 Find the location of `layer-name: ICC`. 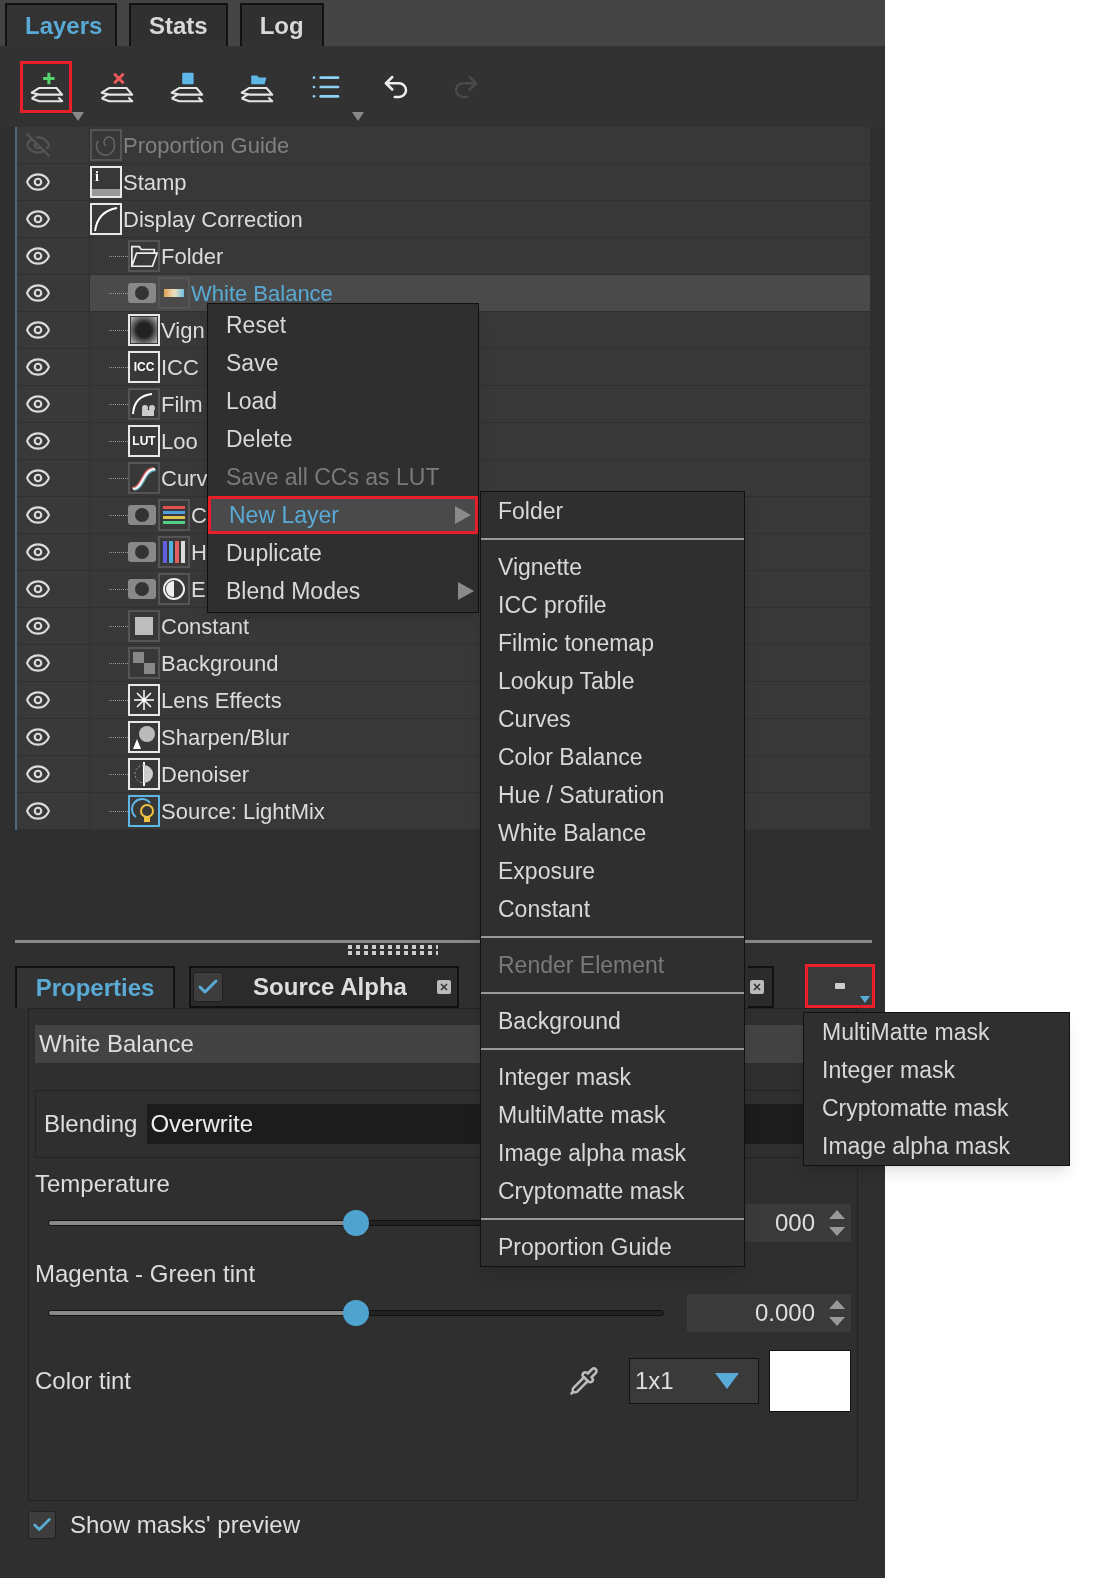

layer-name: ICC is located at coordinates (180, 367).